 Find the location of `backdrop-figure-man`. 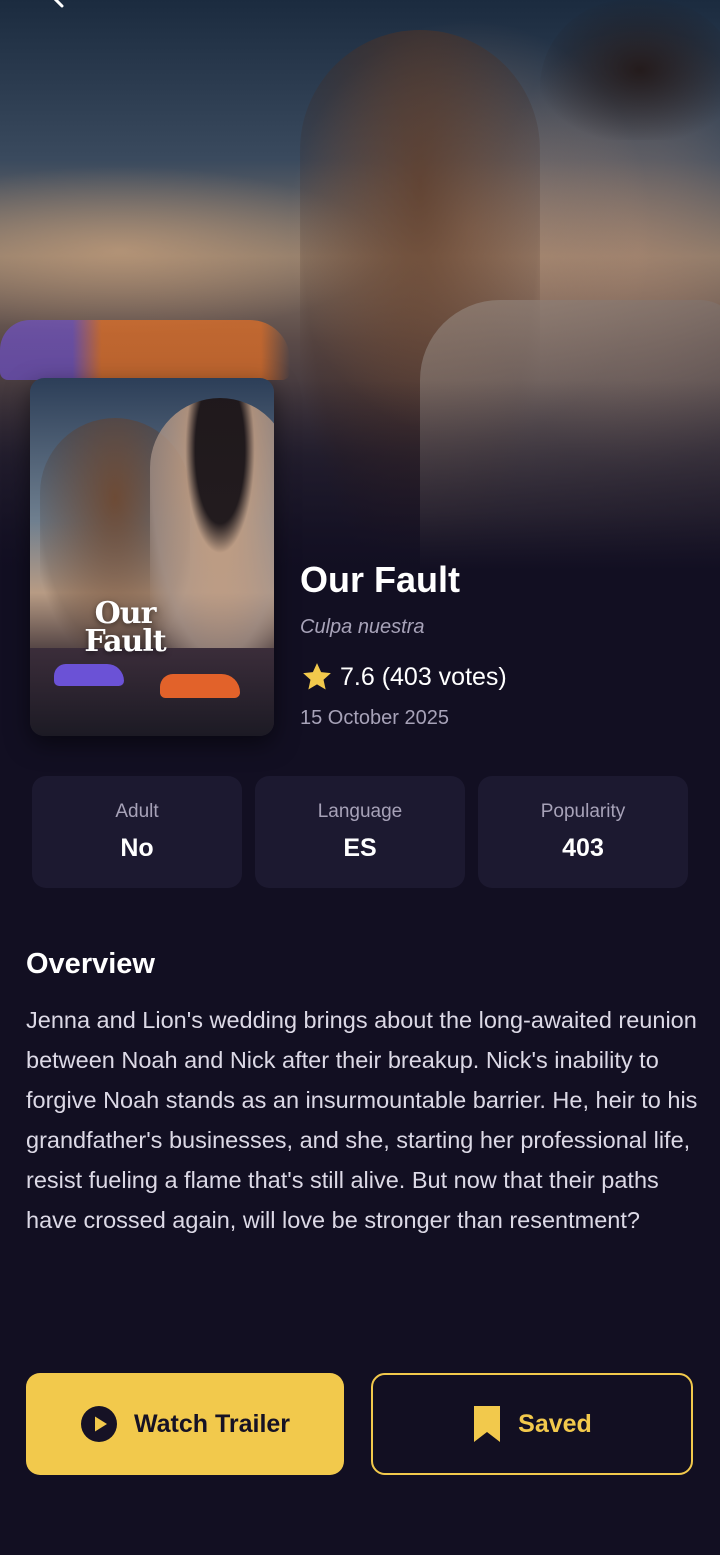

backdrop-figure-man is located at coordinates (630, 70).